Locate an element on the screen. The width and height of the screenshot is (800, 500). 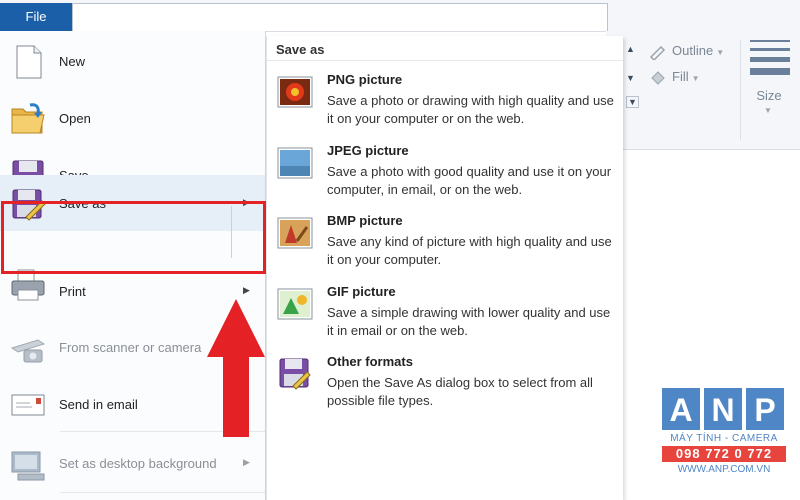
png-picture-icon is located at coordinates (295, 92).